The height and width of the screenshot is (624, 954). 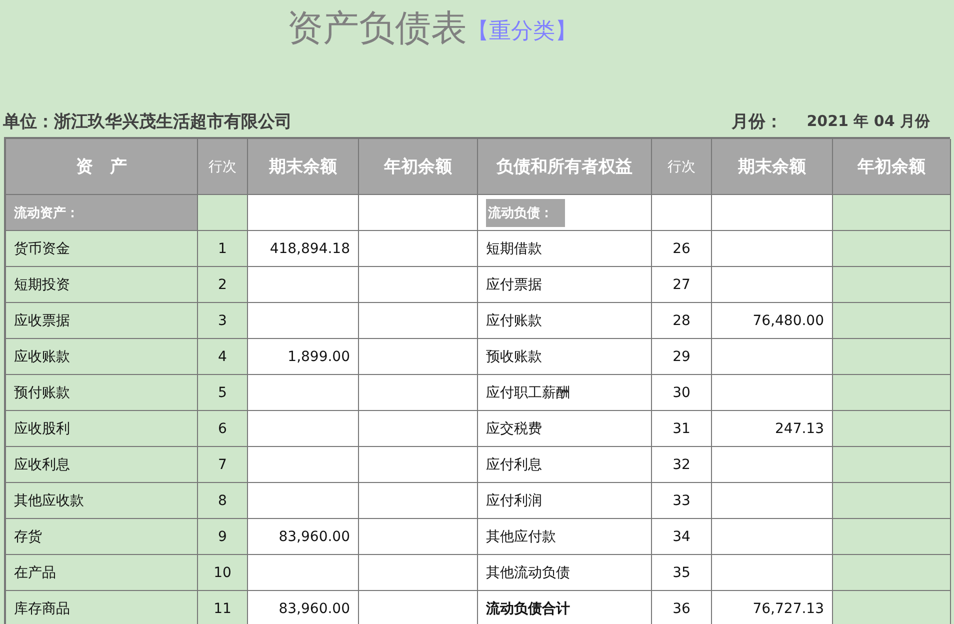 I want to click on table-cell: 应付利润, so click(x=565, y=501).